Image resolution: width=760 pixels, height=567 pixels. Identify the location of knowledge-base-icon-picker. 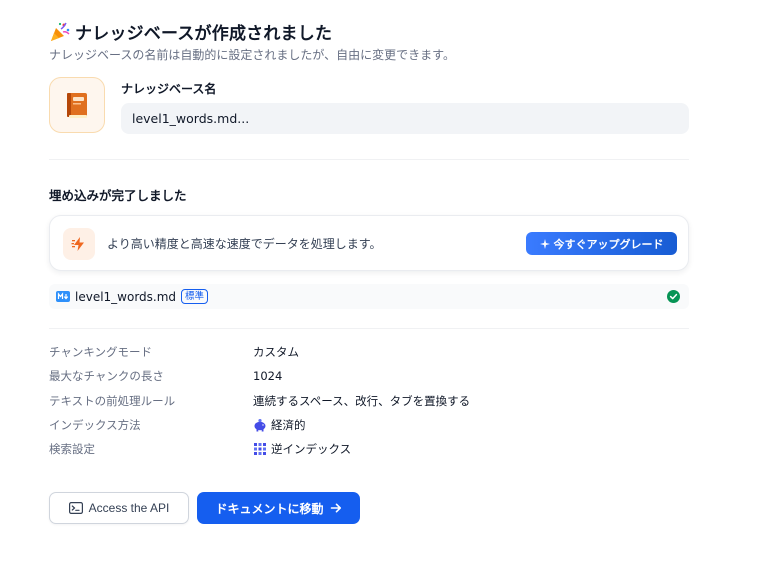
(77, 105).